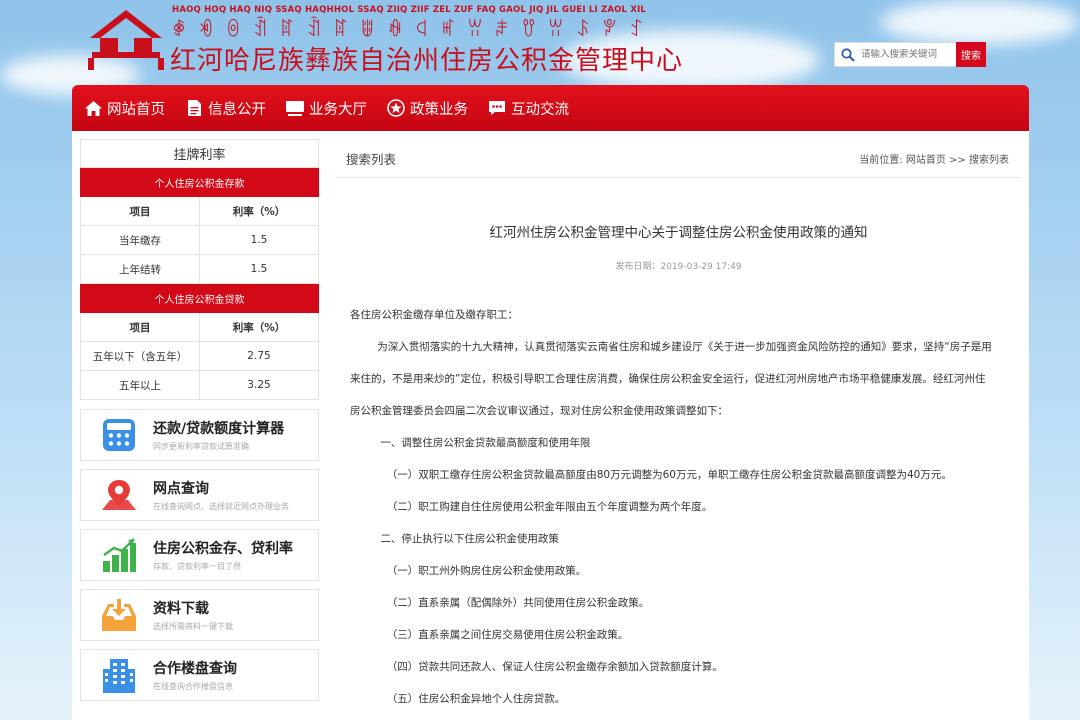 This screenshot has width=1080, height=720. I want to click on article-list-item: （二）直系亲属（配偶除外）共同使用住房公积金政策。, so click(518, 603).